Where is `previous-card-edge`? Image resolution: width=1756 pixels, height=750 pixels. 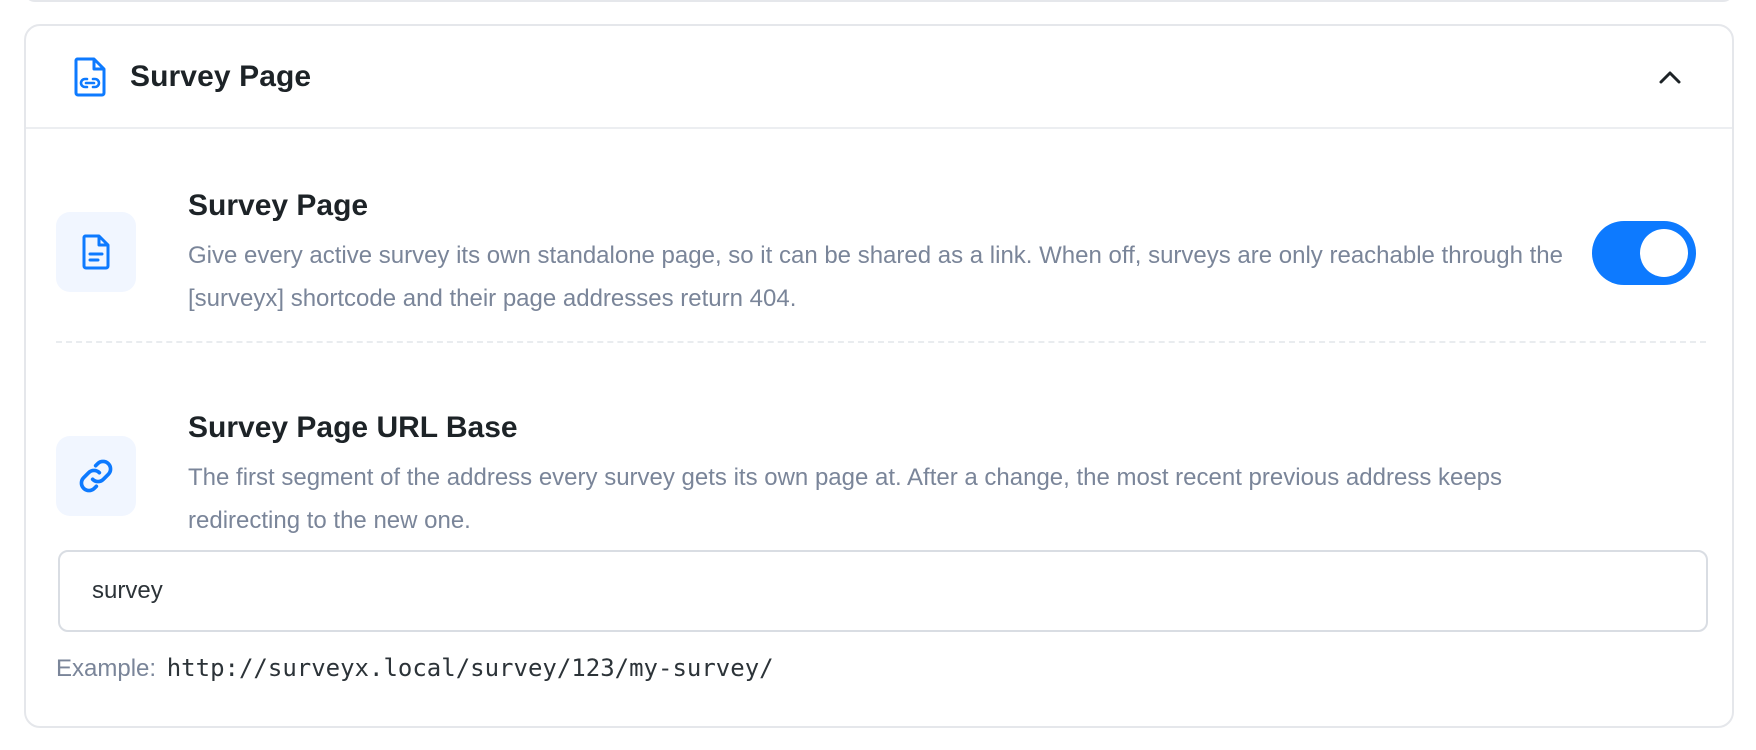 previous-card-edge is located at coordinates (879, 1).